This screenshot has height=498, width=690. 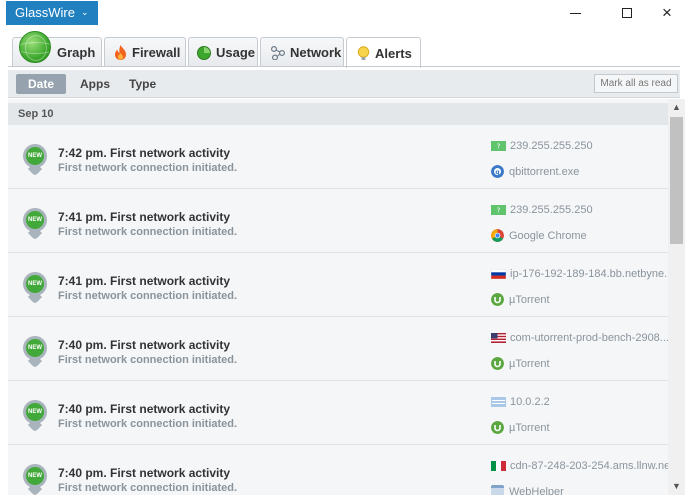 What do you see at coordinates (498, 274) in the screenshot?
I see `russia-flag-icon` at bounding box center [498, 274].